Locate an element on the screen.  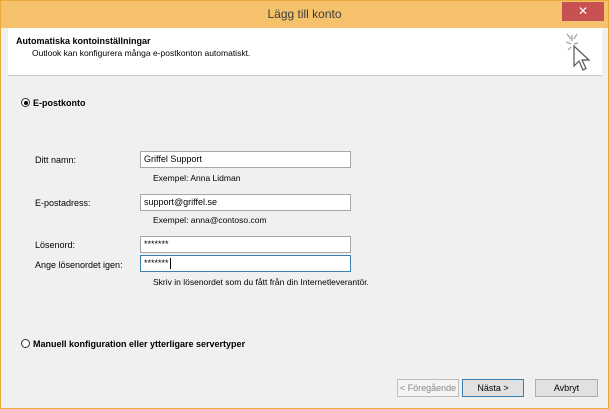
window-title: Lägg till konto is located at coordinates (304, 14).